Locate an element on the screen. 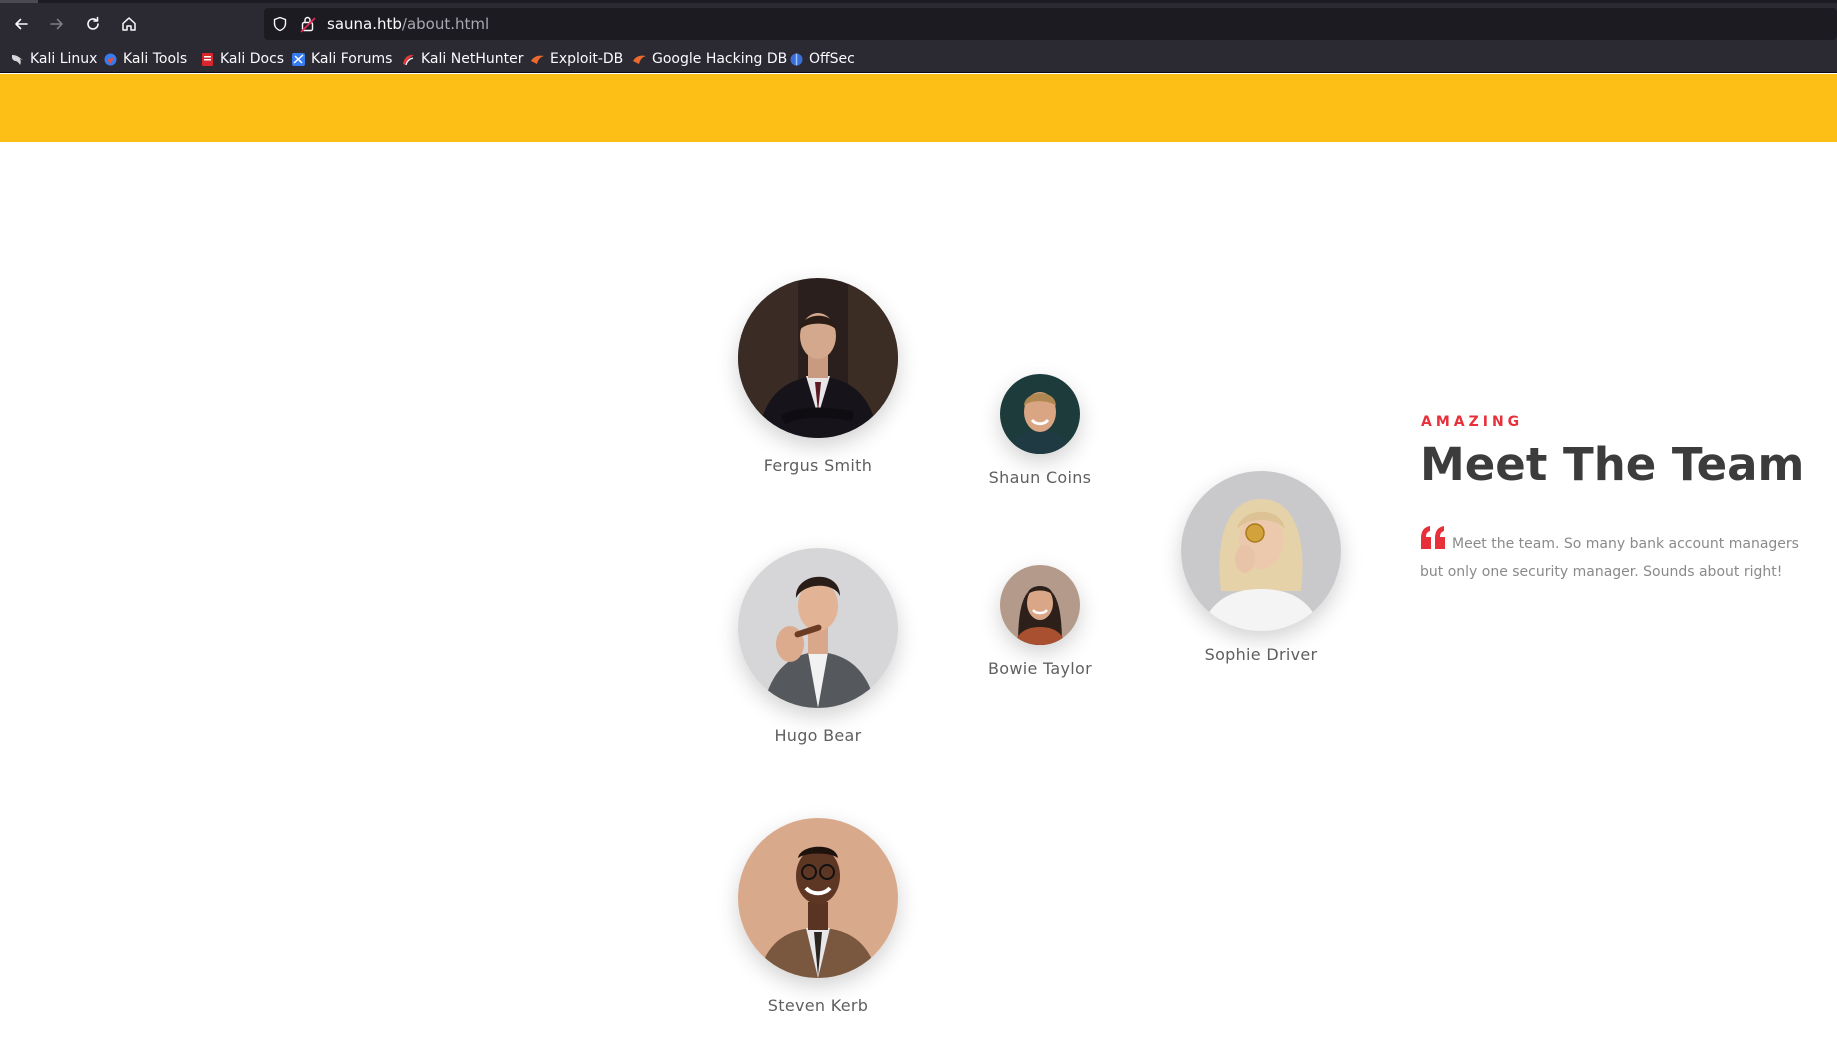 This screenshot has width=1837, height=1048. bookmark-kali-forums: Kali Forums is located at coordinates (341, 59).